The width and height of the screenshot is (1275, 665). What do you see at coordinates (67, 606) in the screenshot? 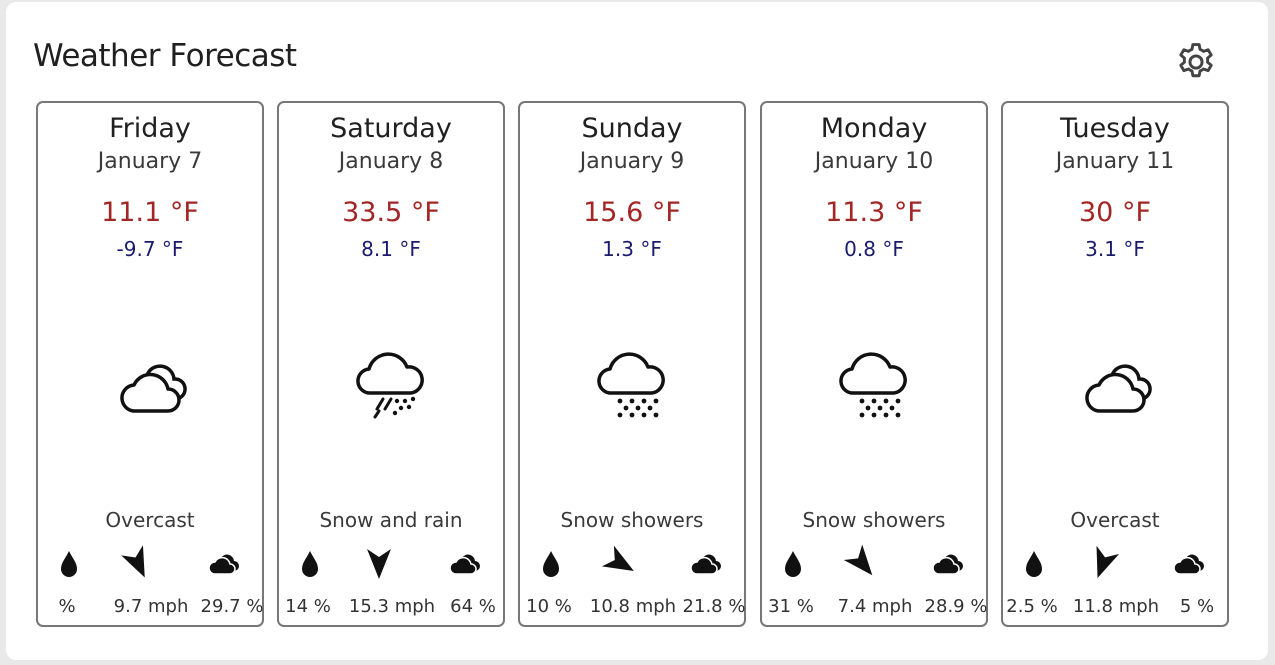
I see `precipitation-value: %` at bounding box center [67, 606].